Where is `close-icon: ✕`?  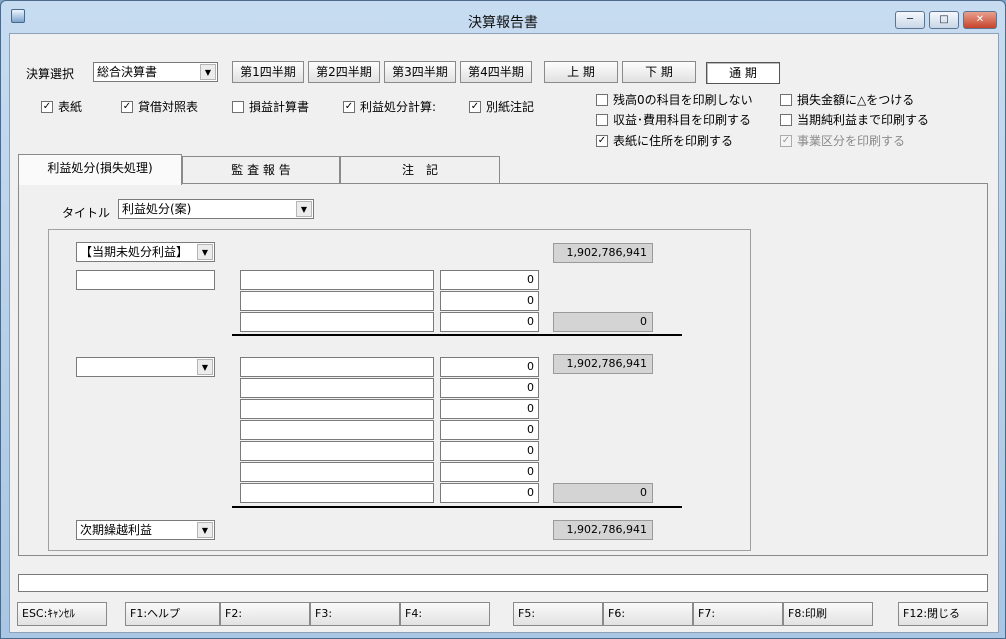 close-icon: ✕ is located at coordinates (980, 20).